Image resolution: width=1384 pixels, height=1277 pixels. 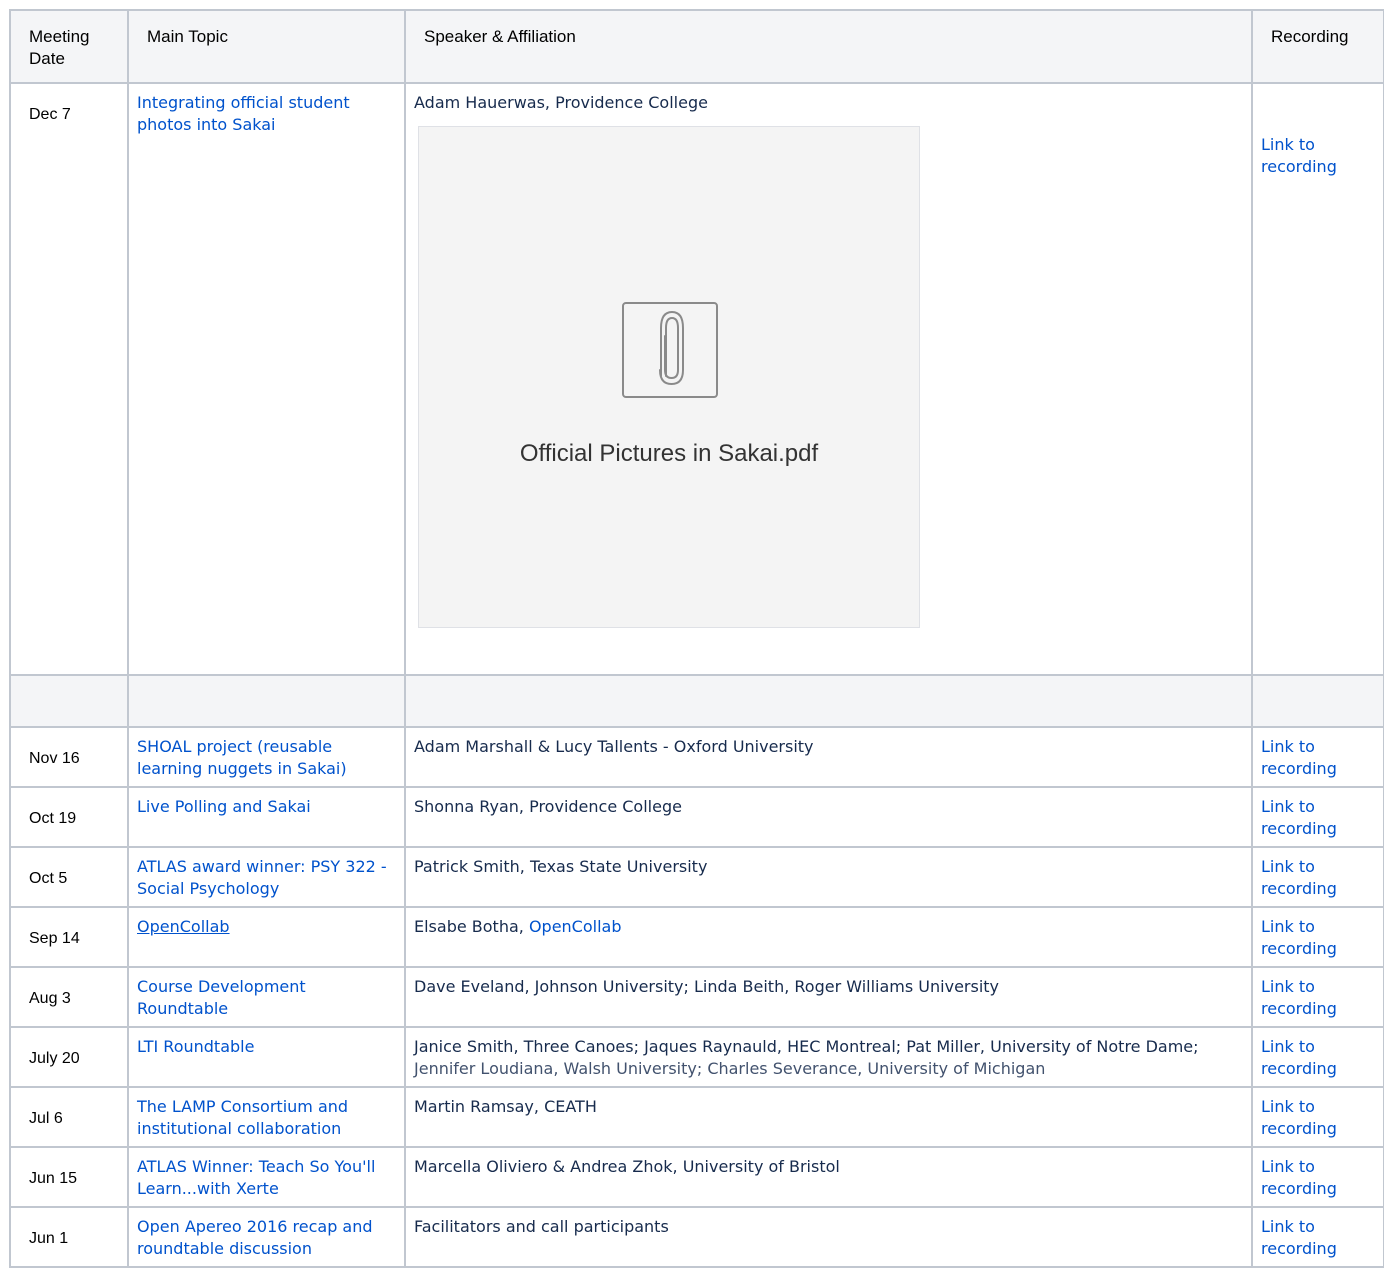 What do you see at coordinates (670, 350) in the screenshot?
I see `paperclip-icon` at bounding box center [670, 350].